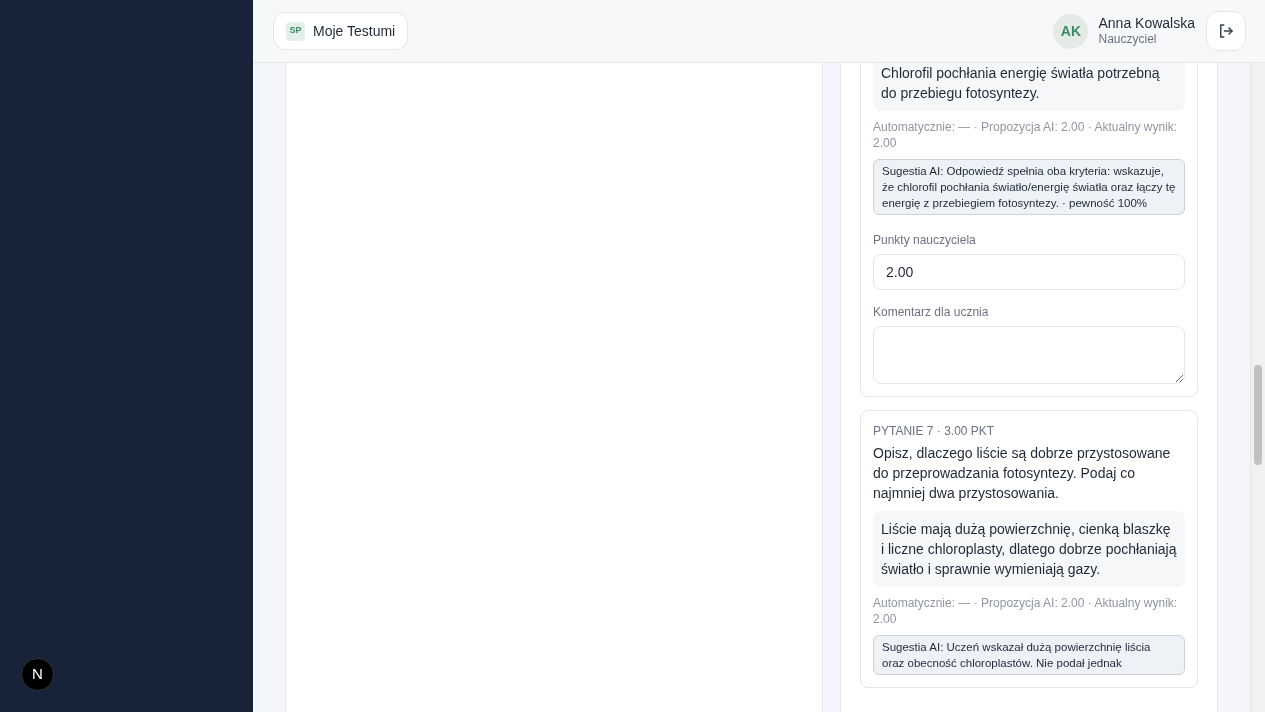 The width and height of the screenshot is (1265, 712). What do you see at coordinates (1128, 40) in the screenshot?
I see `user-role: Nauczyciel` at bounding box center [1128, 40].